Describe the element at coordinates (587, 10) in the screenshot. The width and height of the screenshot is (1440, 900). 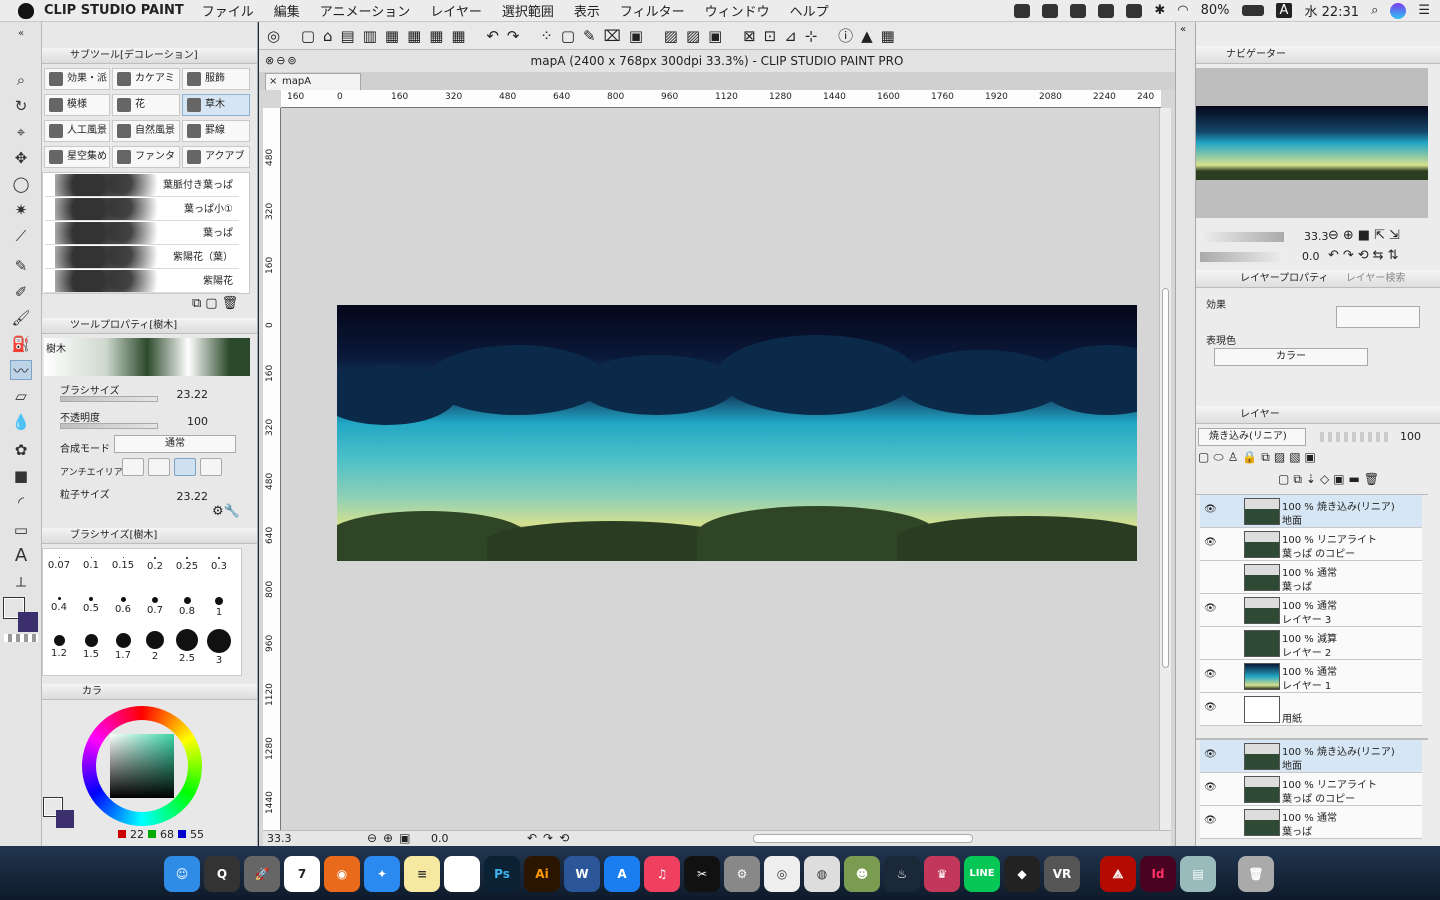
I see `menu-view: 表示` at that location.